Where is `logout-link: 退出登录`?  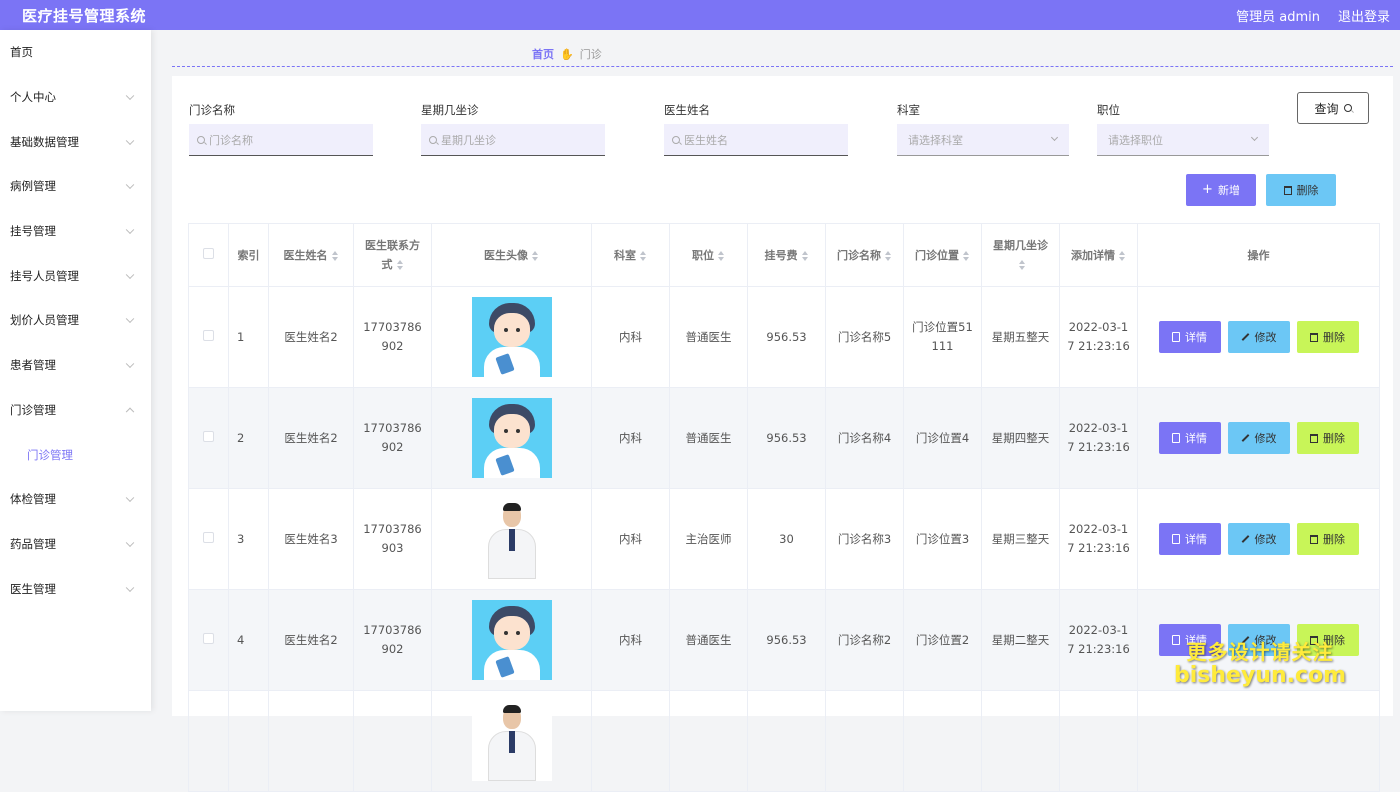 logout-link: 退出登录 is located at coordinates (1364, 15).